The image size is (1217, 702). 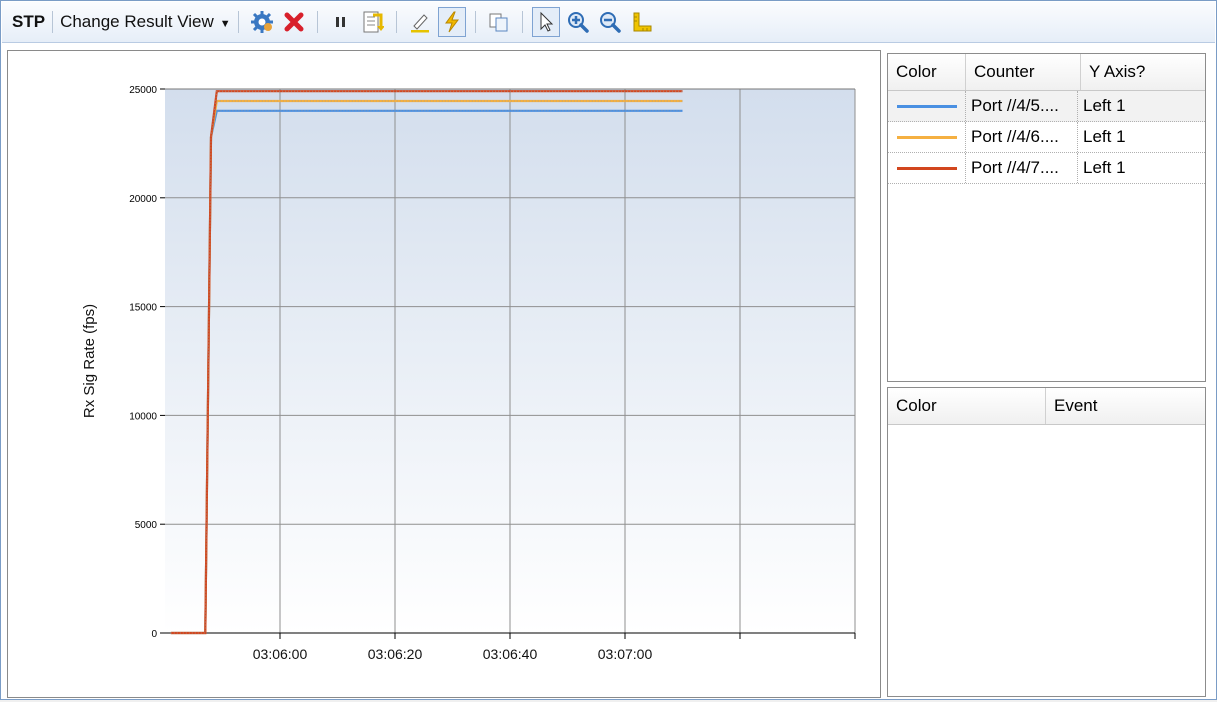 What do you see at coordinates (510, 654) in the screenshot?
I see `x-tick-label: 03:06:40` at bounding box center [510, 654].